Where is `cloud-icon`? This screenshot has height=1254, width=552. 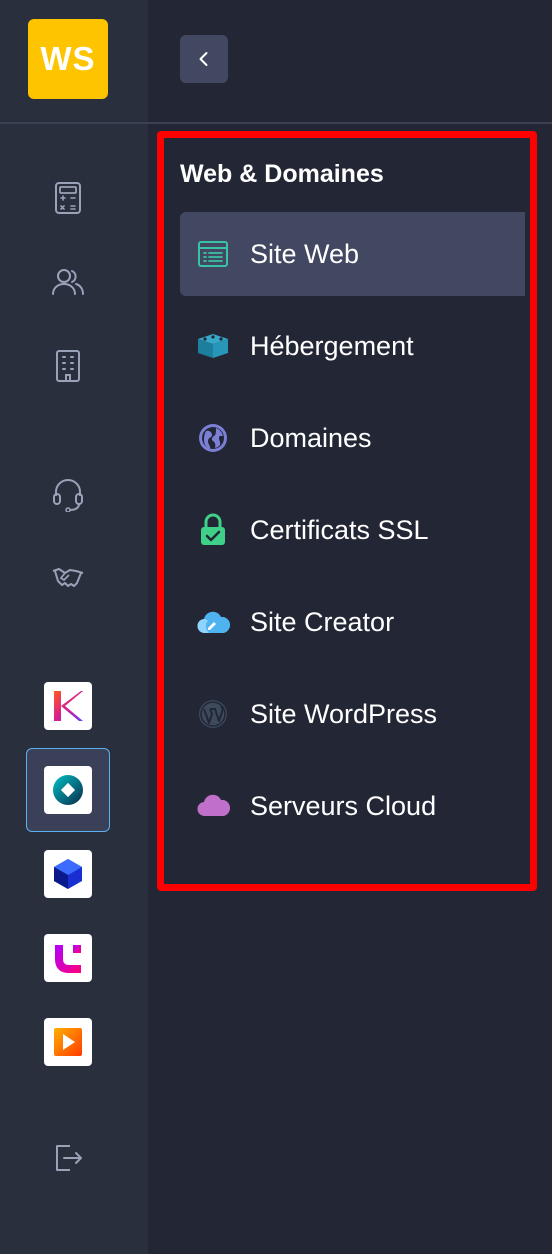 cloud-icon is located at coordinates (213, 806).